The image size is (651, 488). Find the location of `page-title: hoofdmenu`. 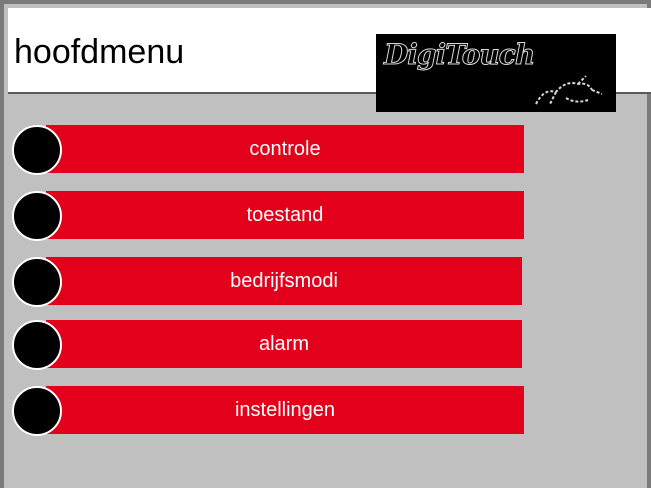

page-title: hoofdmenu is located at coordinates (99, 52).